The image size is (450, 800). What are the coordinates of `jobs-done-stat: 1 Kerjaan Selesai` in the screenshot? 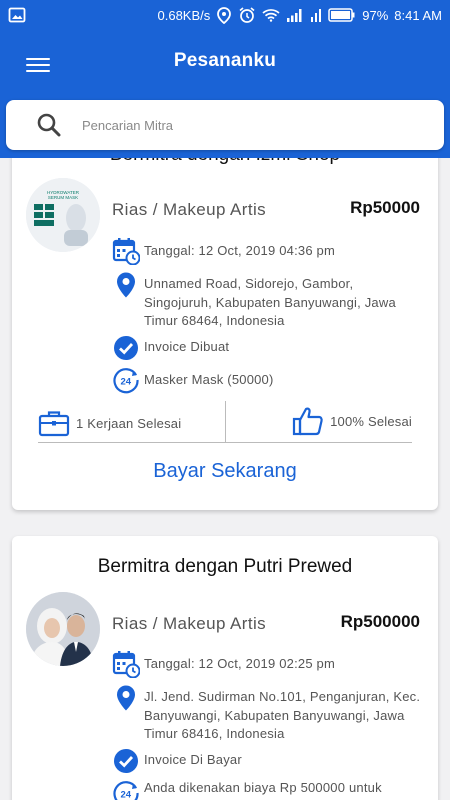 It's located at (109, 423).